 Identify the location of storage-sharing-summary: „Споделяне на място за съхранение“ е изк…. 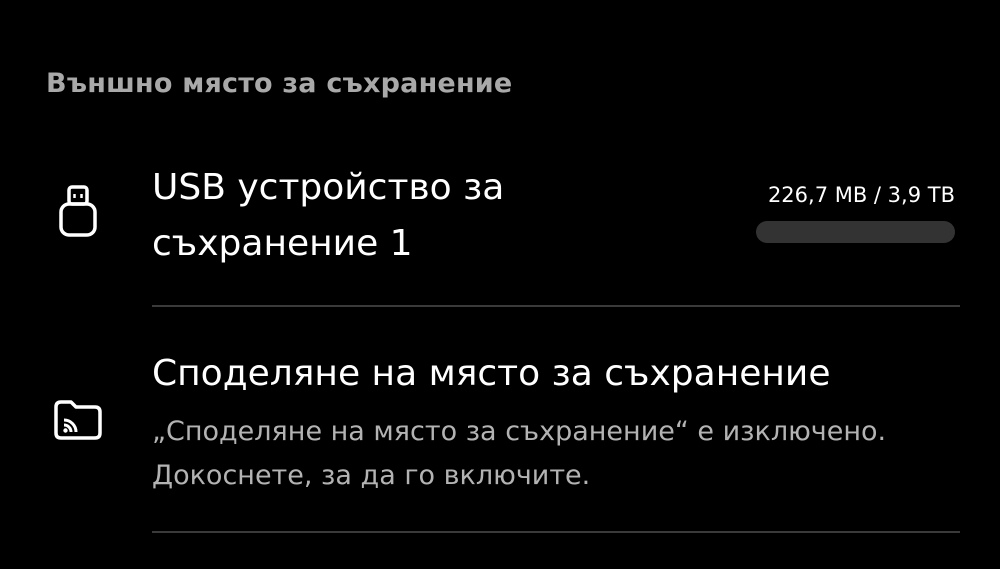
(519, 453).